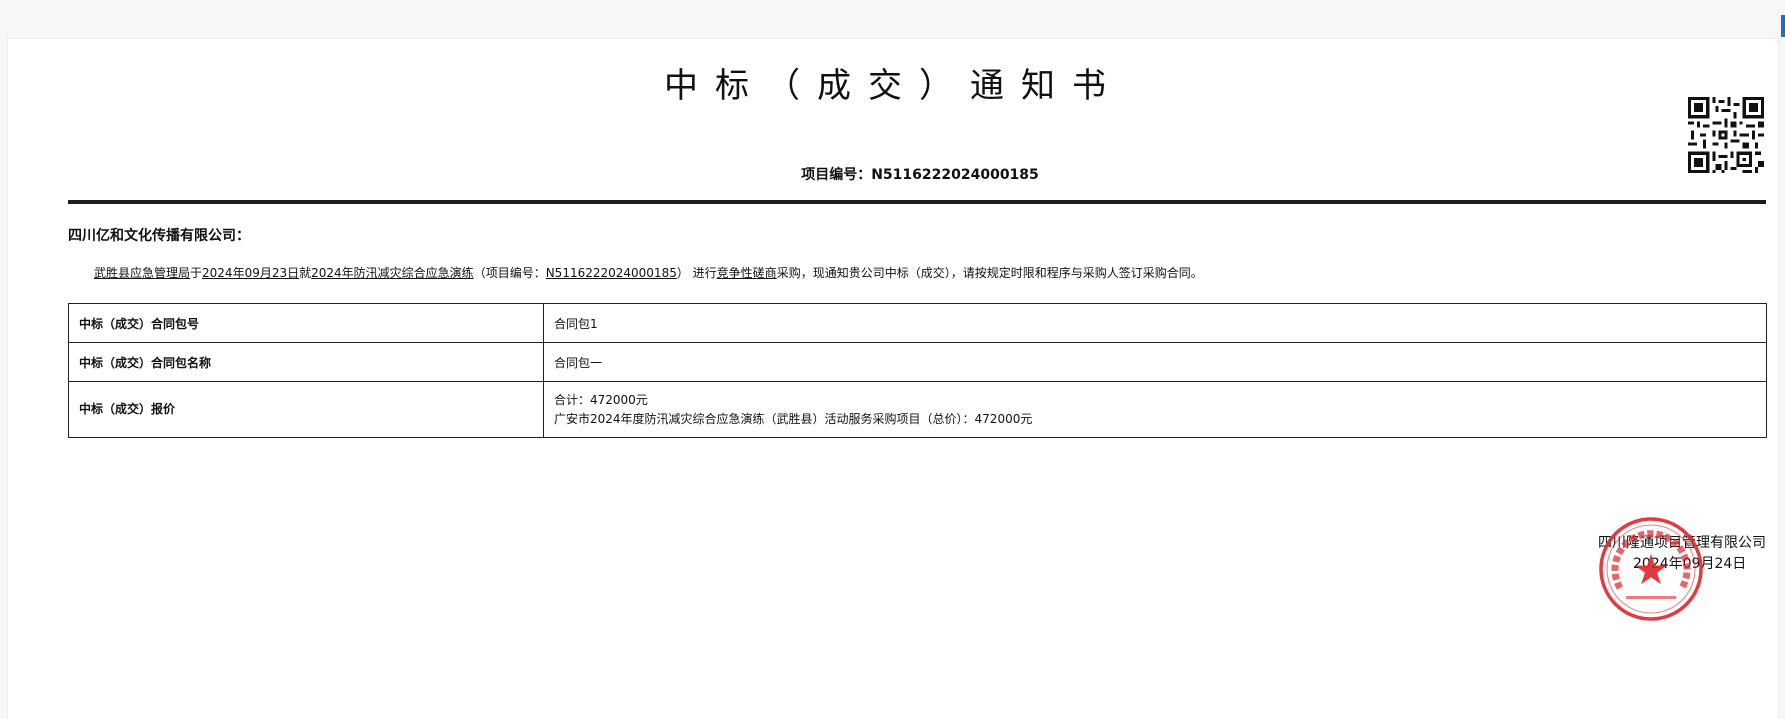 This screenshot has width=1785, height=719. Describe the element at coordinates (746, 273) in the screenshot. I see `procurement-method: 竞争性磋商` at that location.